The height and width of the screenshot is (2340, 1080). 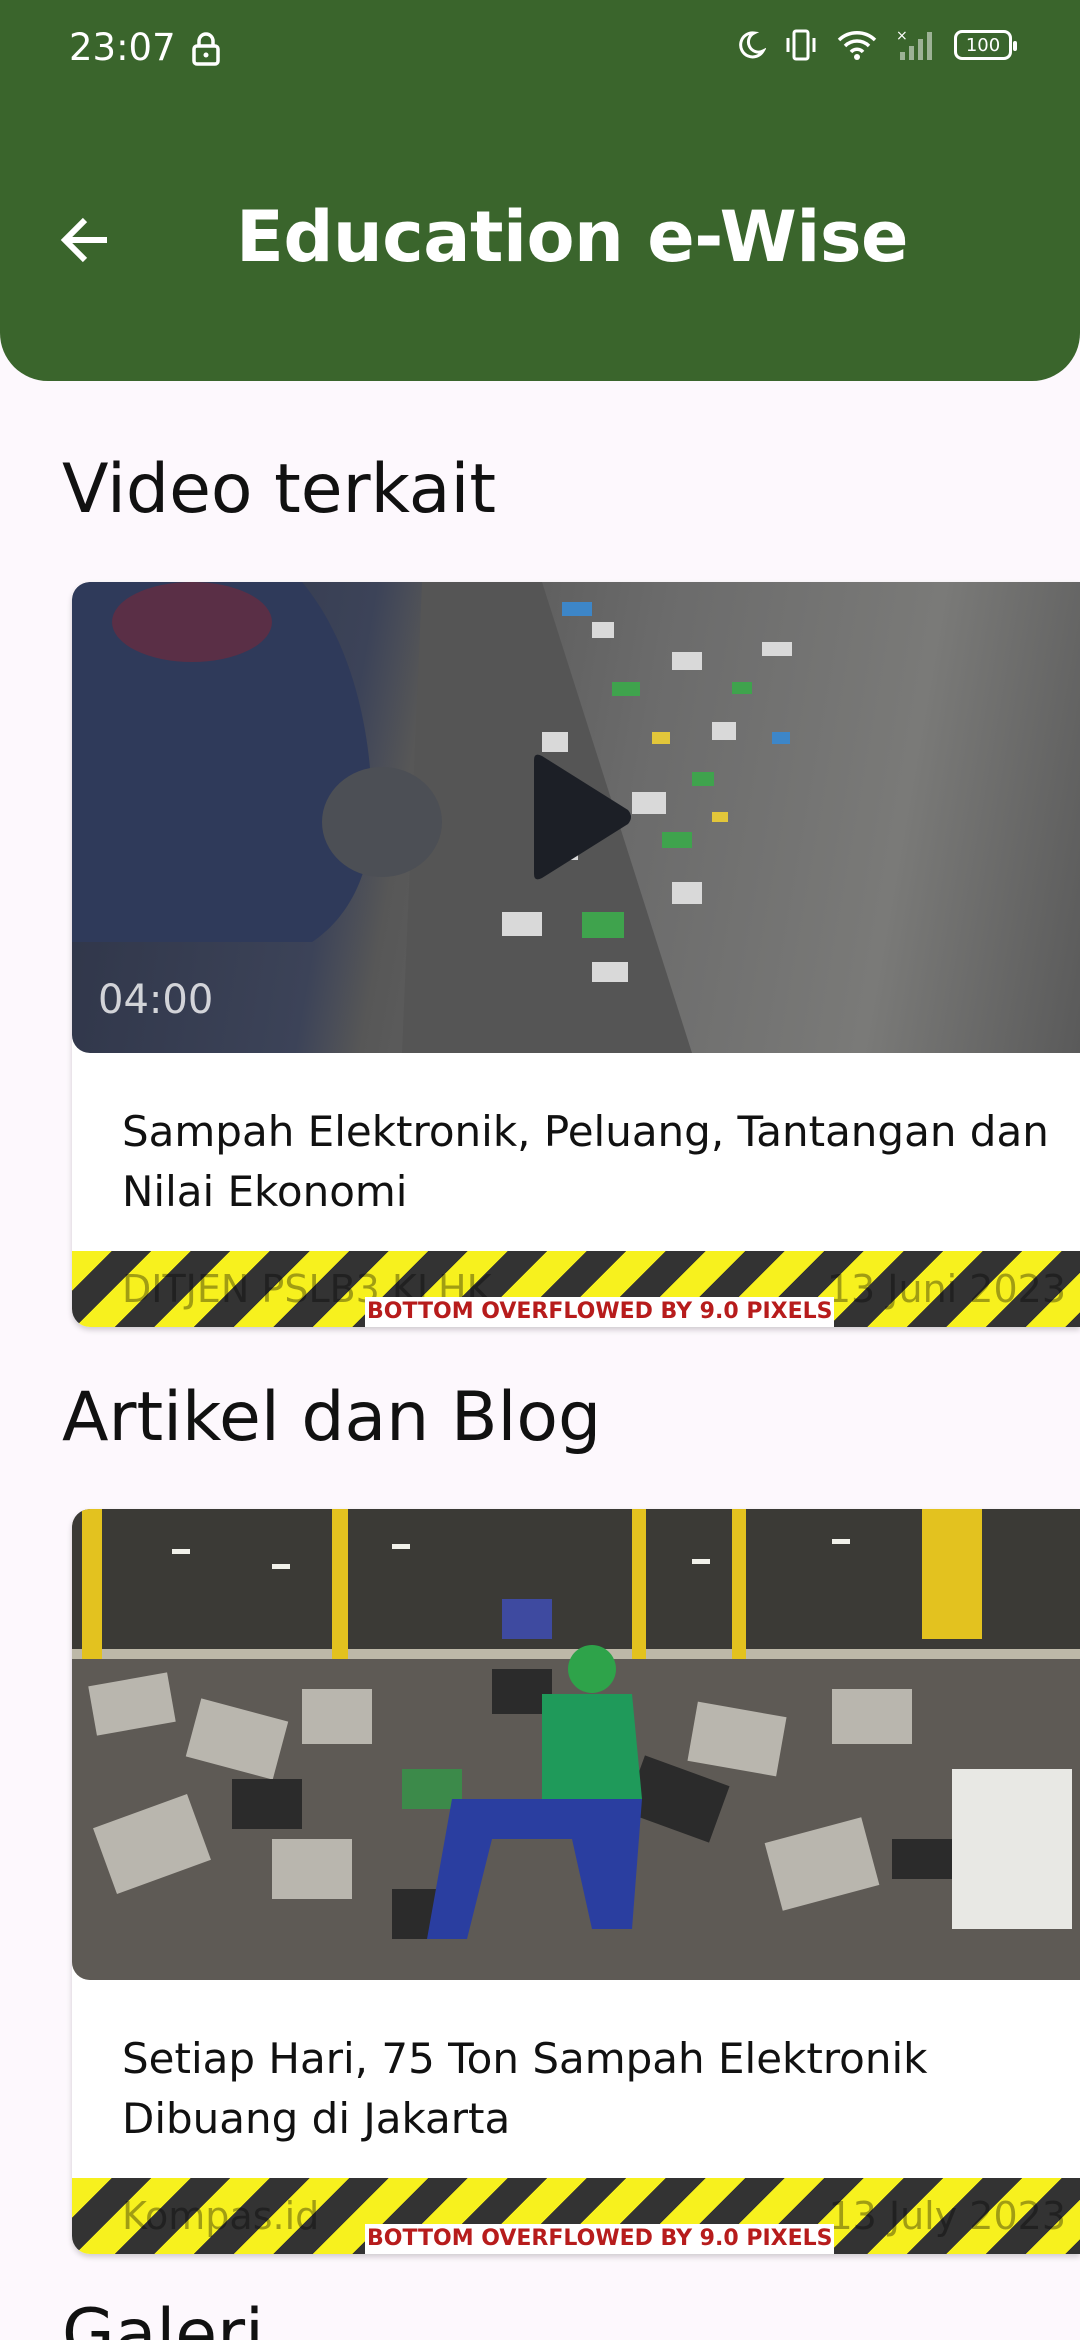 I want to click on status-icons: × 100, so click(x=876, y=45).